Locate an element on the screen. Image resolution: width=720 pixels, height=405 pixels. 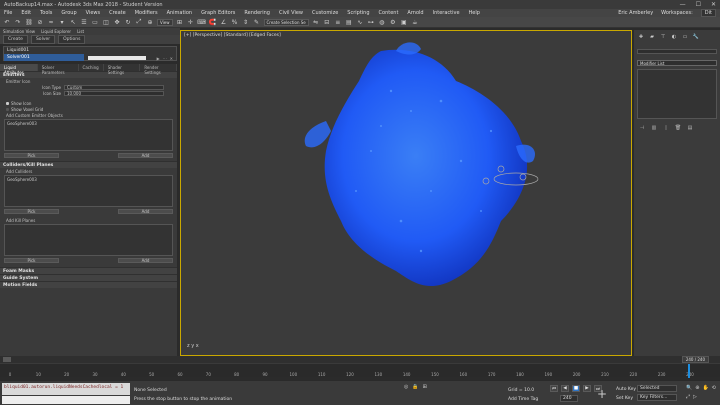
select-icon: ↖ is located at coordinates (73, 22).